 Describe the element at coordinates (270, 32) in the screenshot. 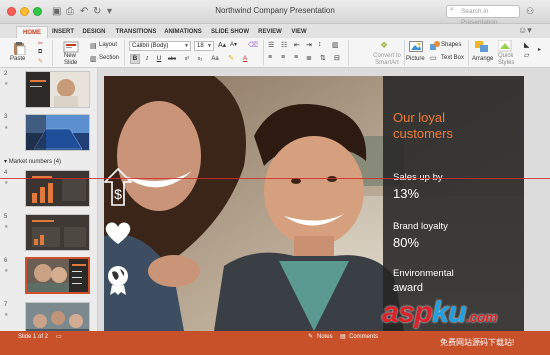

I see `tab-review: REVIEW` at that location.